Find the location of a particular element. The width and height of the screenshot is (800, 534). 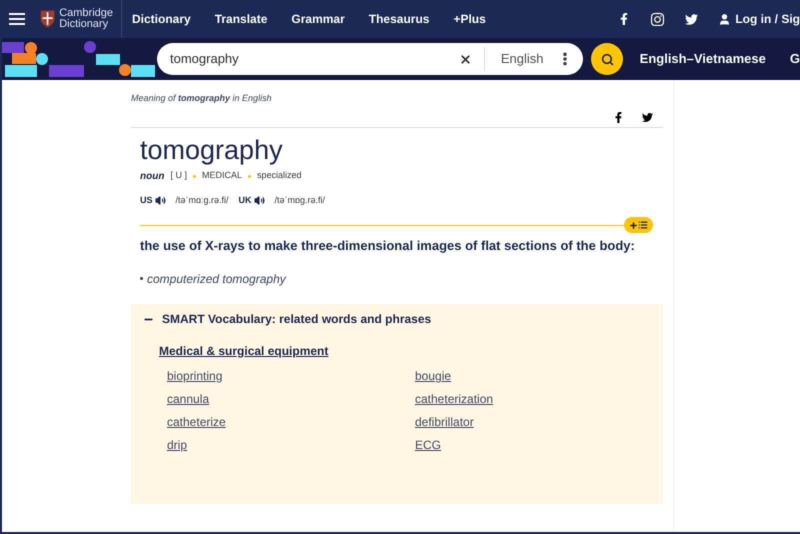

language-pair-link: English–Vietnamese is located at coordinates (703, 59).